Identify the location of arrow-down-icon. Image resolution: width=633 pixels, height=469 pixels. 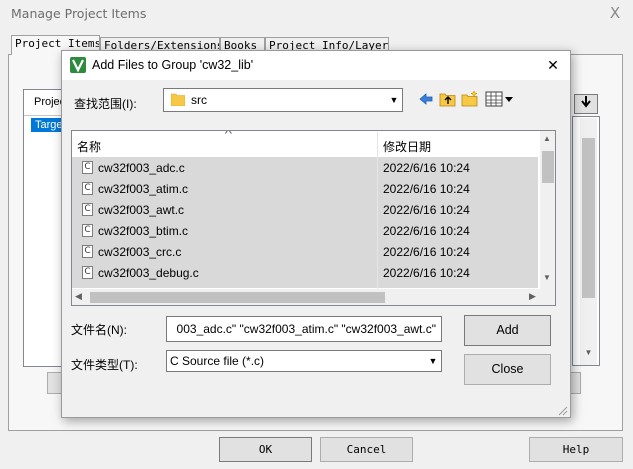
(586, 102).